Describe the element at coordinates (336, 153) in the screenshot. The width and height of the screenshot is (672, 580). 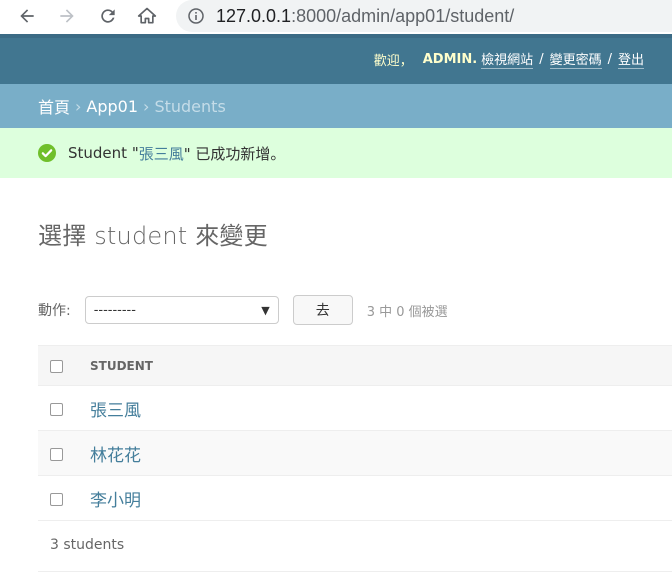
I see `success-message: Student " 張三風 " 已成功新增。` at that location.